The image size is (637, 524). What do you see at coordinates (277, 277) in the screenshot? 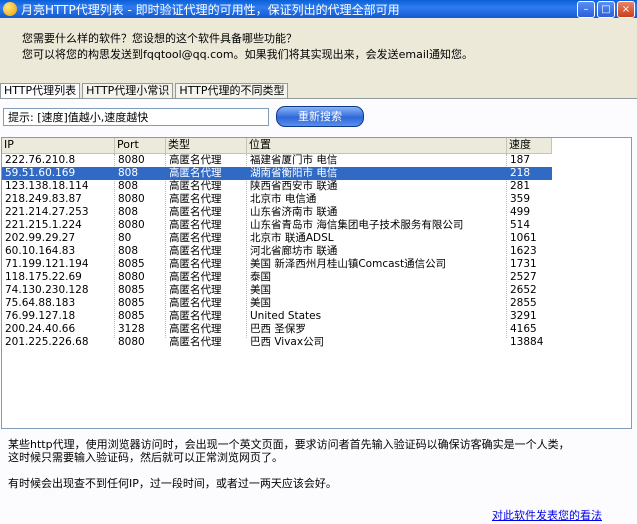
I see `table-row: 118.175.22.69 8080 高匿名代理 泰国 2527` at bounding box center [277, 277].